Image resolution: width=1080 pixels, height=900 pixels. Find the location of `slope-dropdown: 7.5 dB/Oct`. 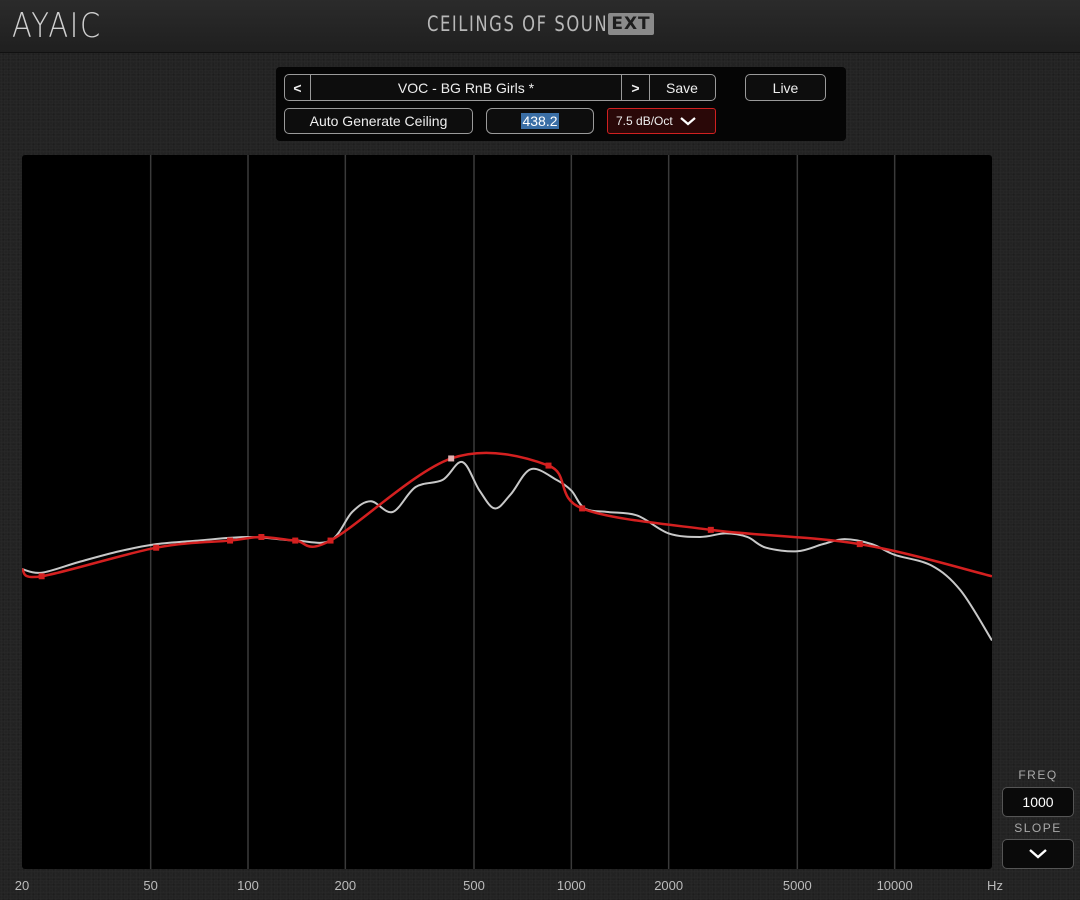

slope-dropdown: 7.5 dB/Oct is located at coordinates (661, 121).